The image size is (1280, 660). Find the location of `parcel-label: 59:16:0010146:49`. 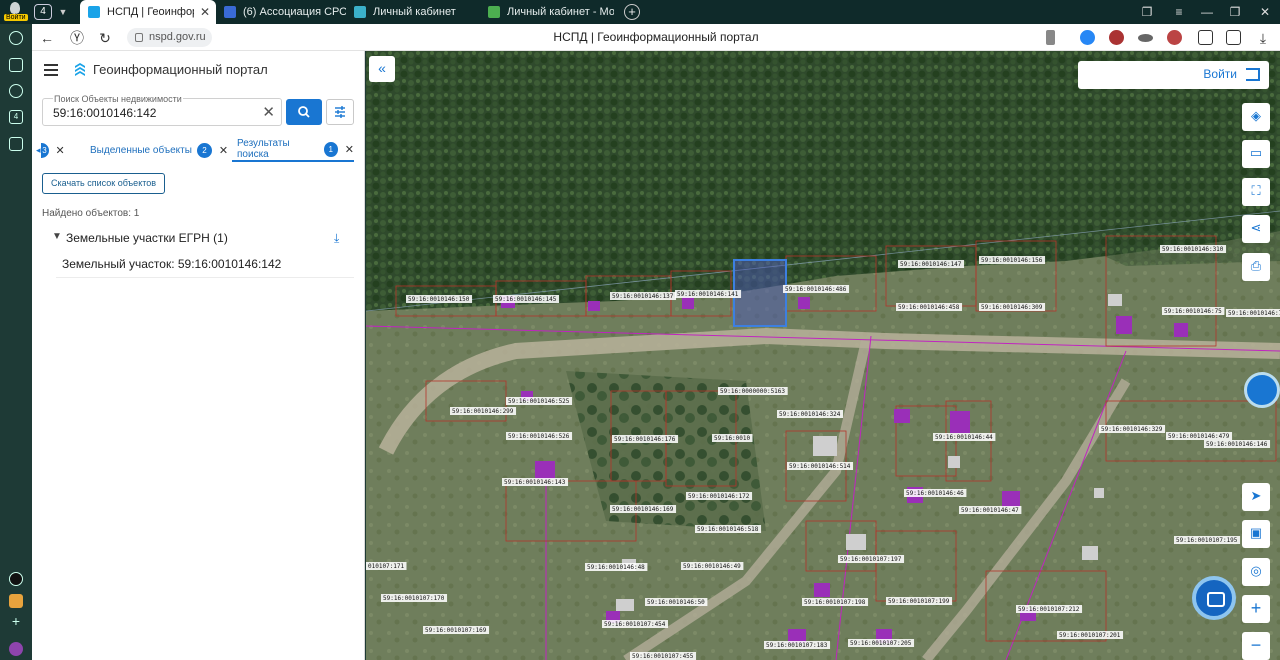

parcel-label: 59:16:0010146:49 is located at coordinates (712, 566).